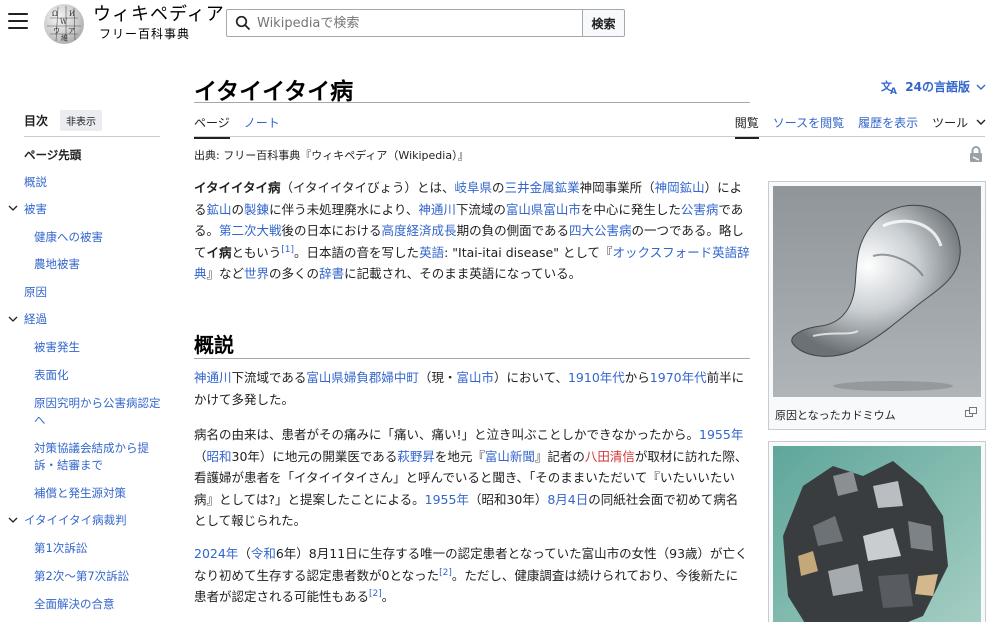  What do you see at coordinates (56, 31) in the screenshot?
I see `svg-text: ウ` at bounding box center [56, 31].